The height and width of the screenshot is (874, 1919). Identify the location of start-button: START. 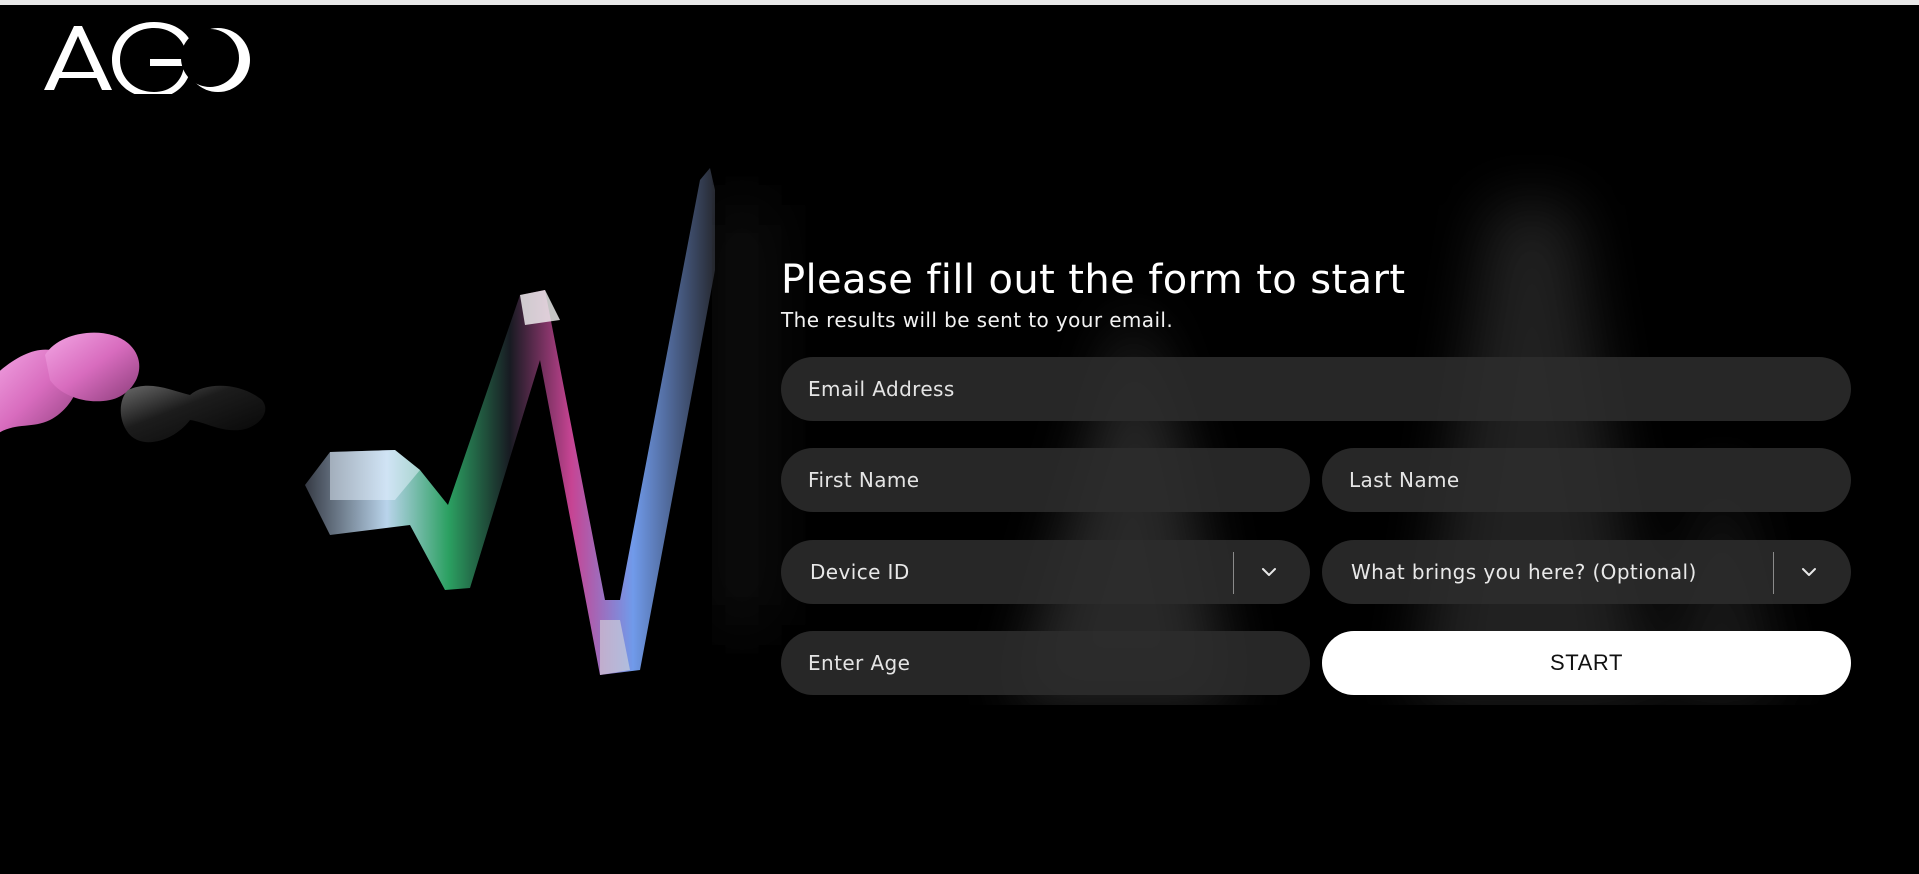
(1586, 663).